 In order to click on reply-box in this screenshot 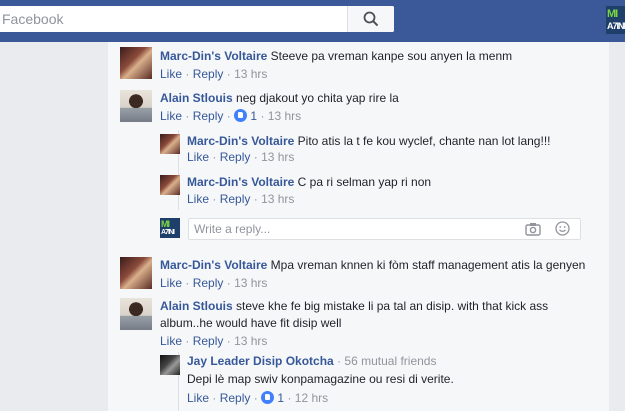, I will do `click(384, 229)`.